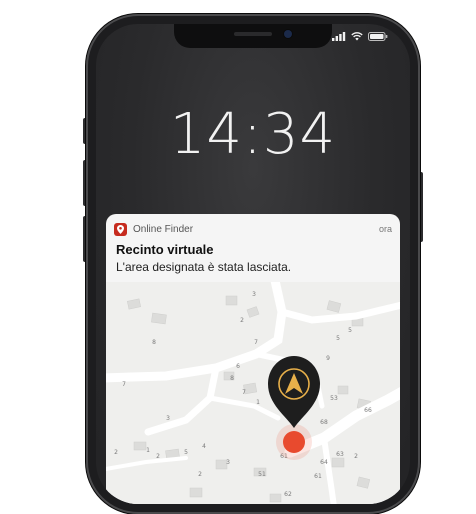 This screenshot has height=514, width=476. What do you see at coordinates (318, 476) in the screenshot?
I see `map-label: 61` at bounding box center [318, 476].